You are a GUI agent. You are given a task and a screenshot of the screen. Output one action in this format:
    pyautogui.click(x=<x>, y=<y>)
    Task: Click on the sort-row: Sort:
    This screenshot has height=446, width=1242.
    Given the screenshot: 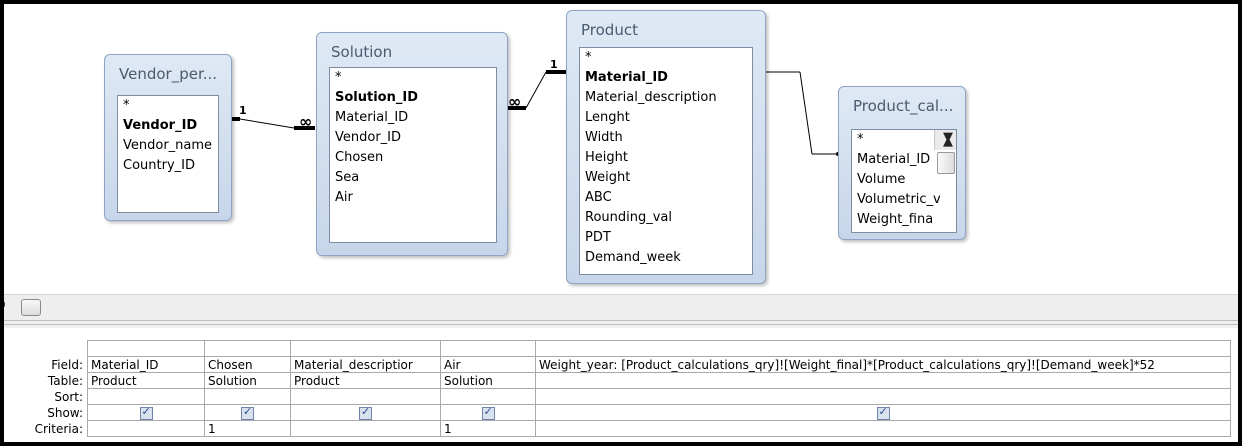 What is the action you would take?
    pyautogui.click(x=617, y=396)
    